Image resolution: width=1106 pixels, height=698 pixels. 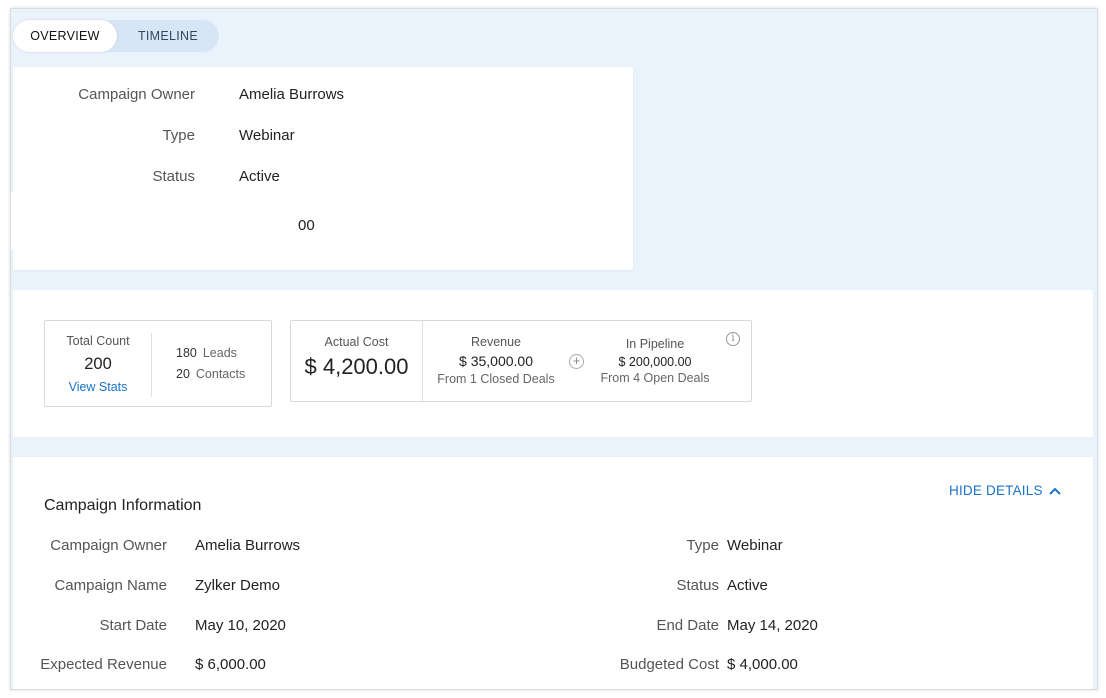 I want to click on total-count-value: 200, so click(x=98, y=364).